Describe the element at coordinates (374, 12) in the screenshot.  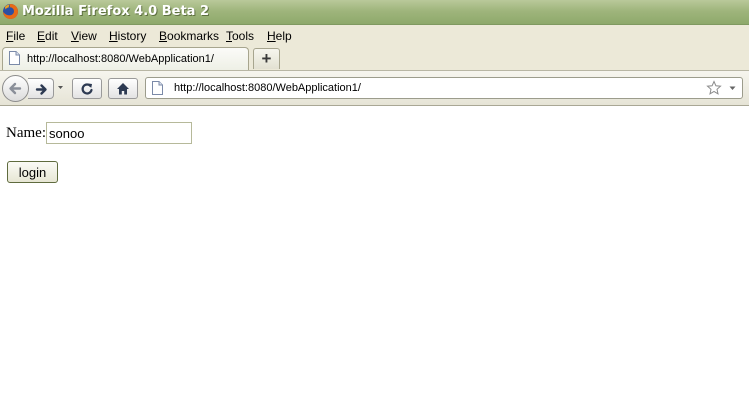
I see `window-titlebar: Mozilla Firefox 4.0 Beta 2` at that location.